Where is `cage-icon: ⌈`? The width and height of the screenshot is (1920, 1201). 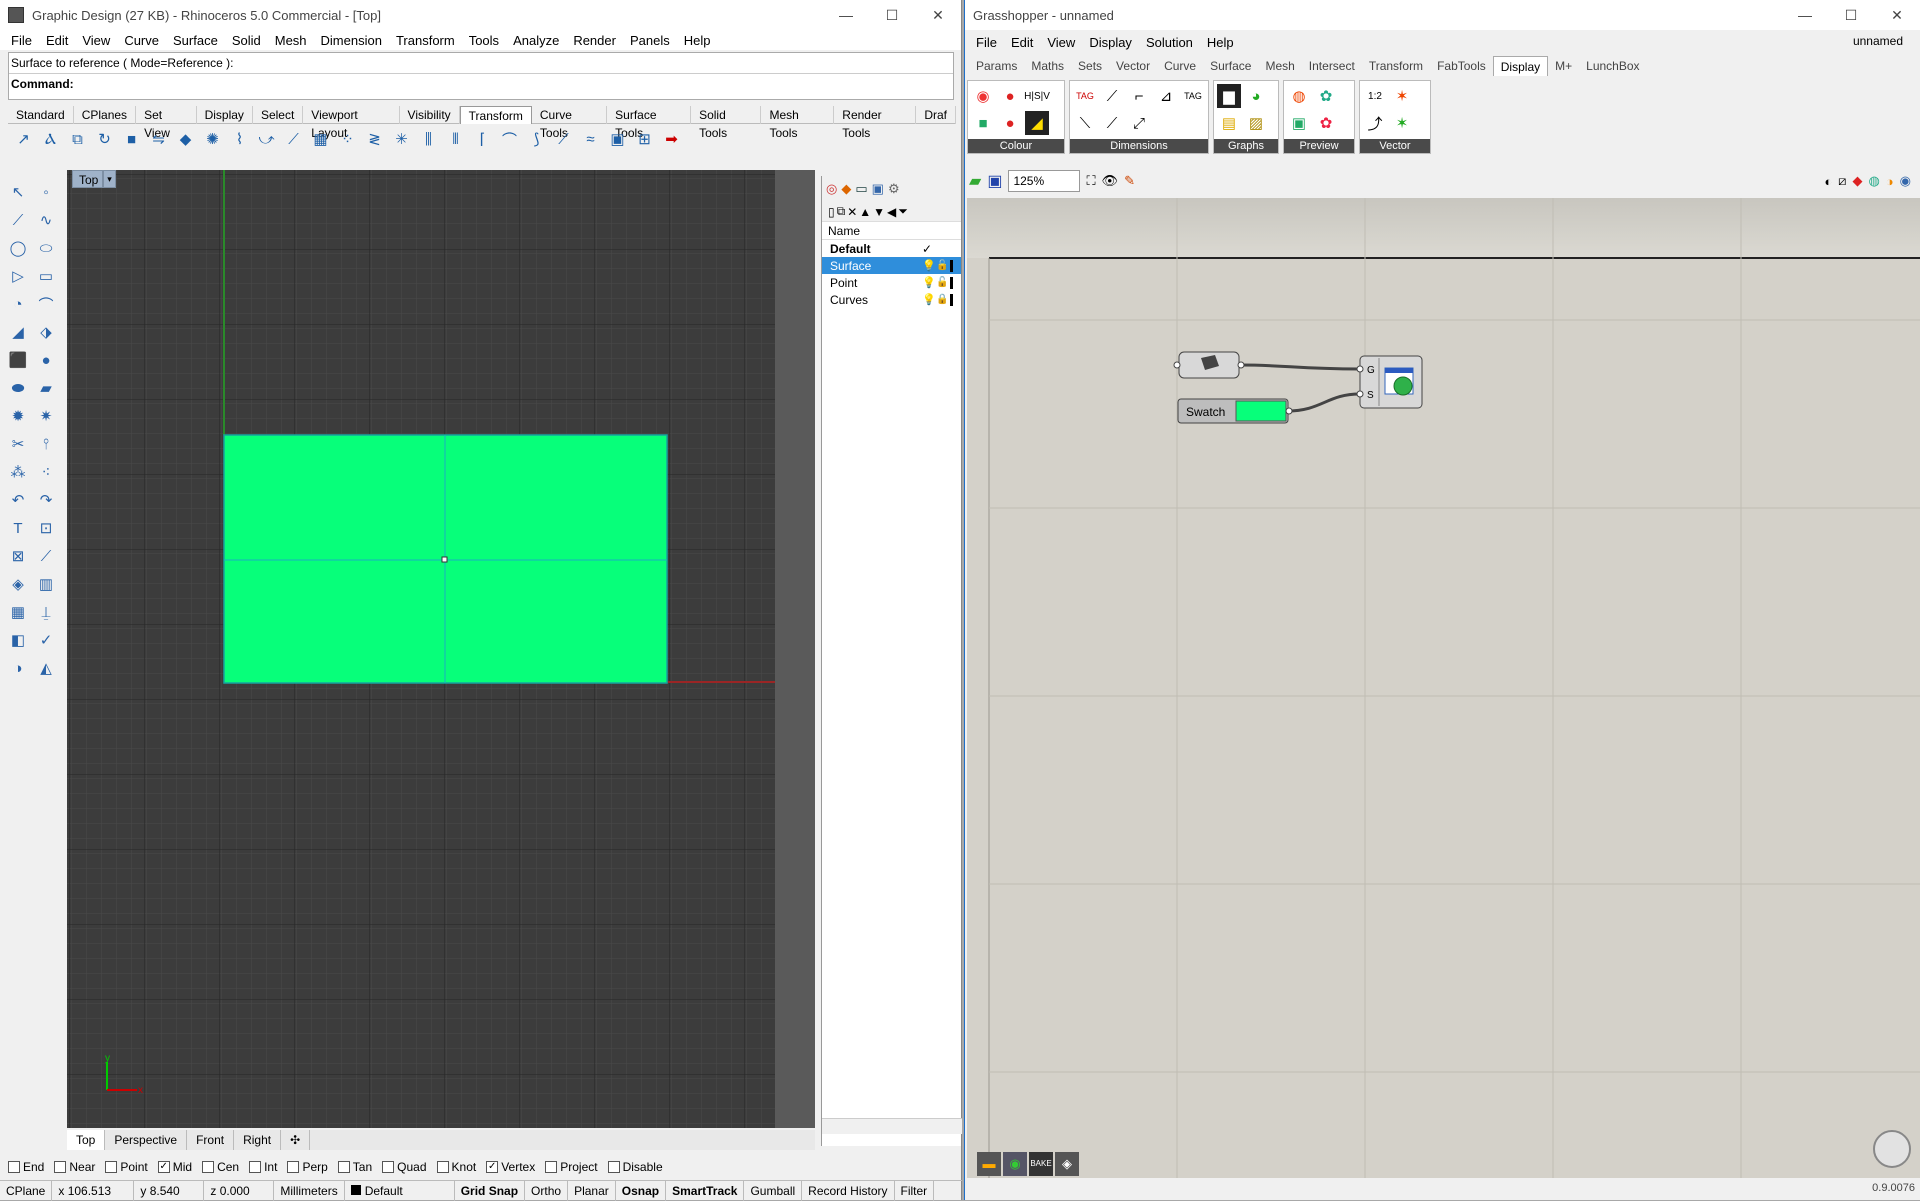 cage-icon: ⌈ is located at coordinates (482, 139).